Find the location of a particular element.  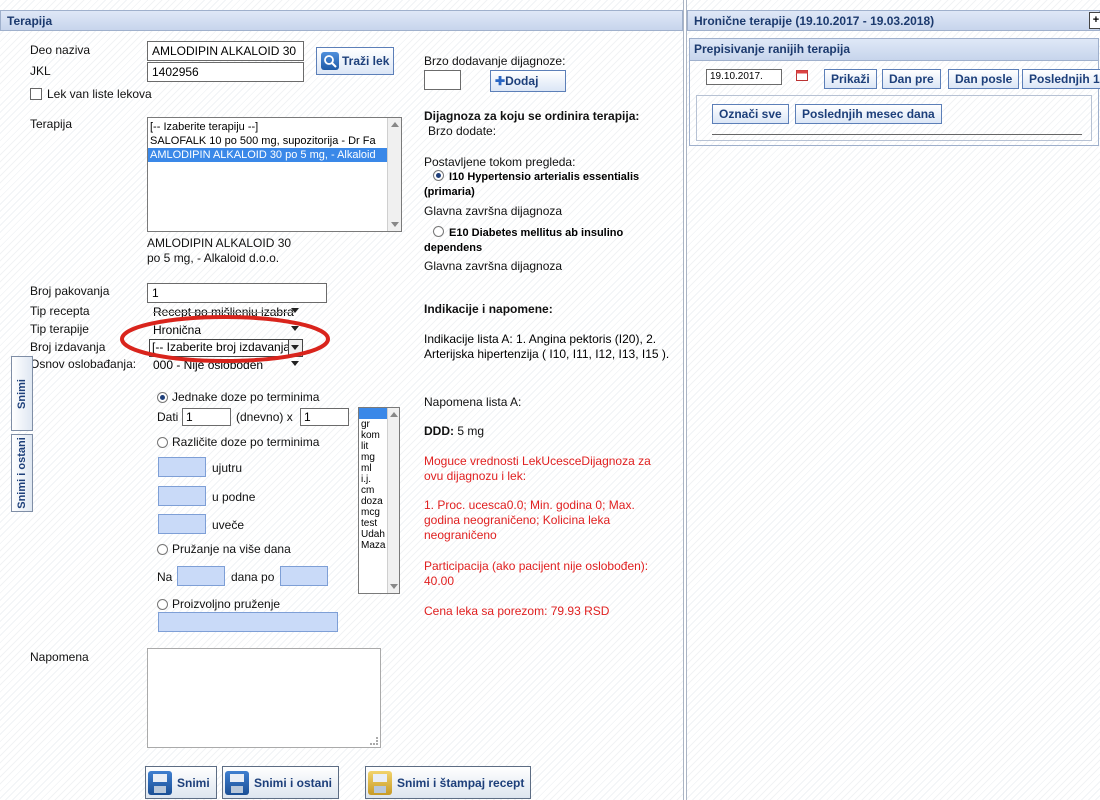

ddd-value: 5 mg is located at coordinates (471, 431).